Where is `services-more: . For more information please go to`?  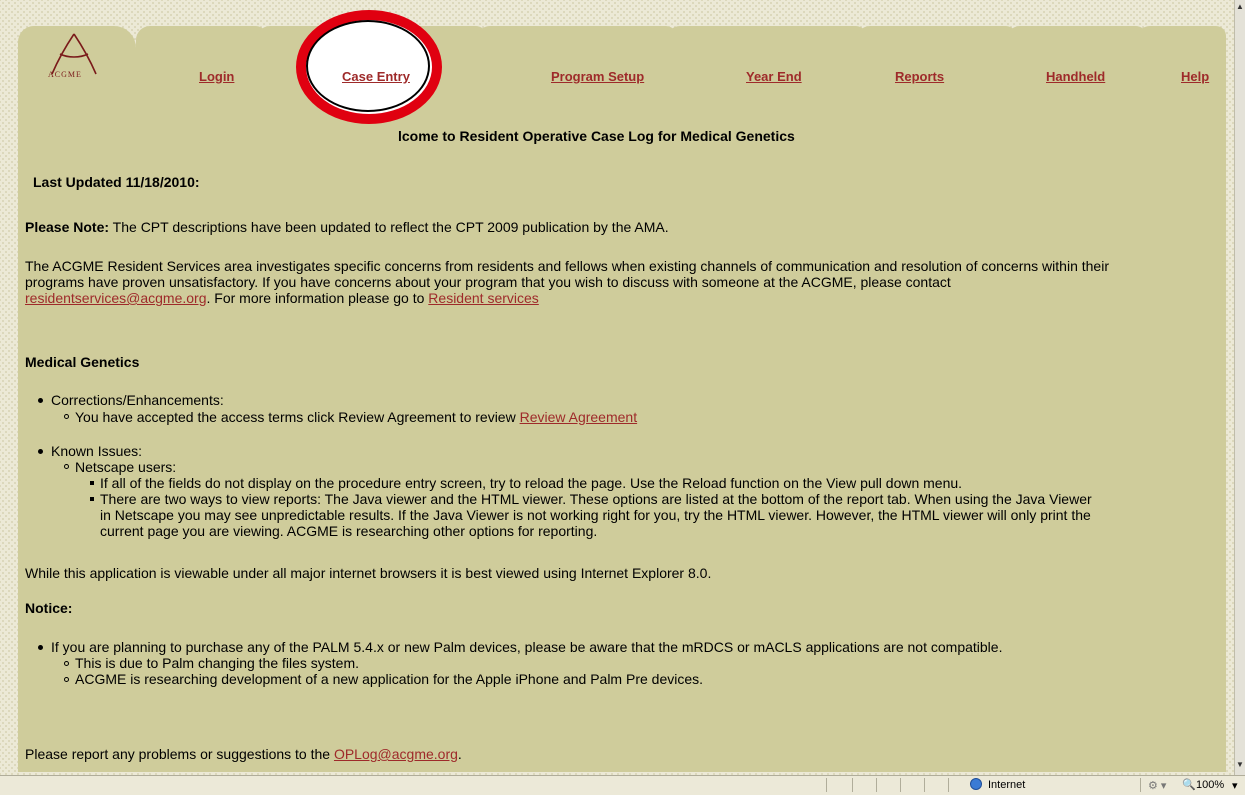 services-more: . For more information please go to is located at coordinates (317, 298).